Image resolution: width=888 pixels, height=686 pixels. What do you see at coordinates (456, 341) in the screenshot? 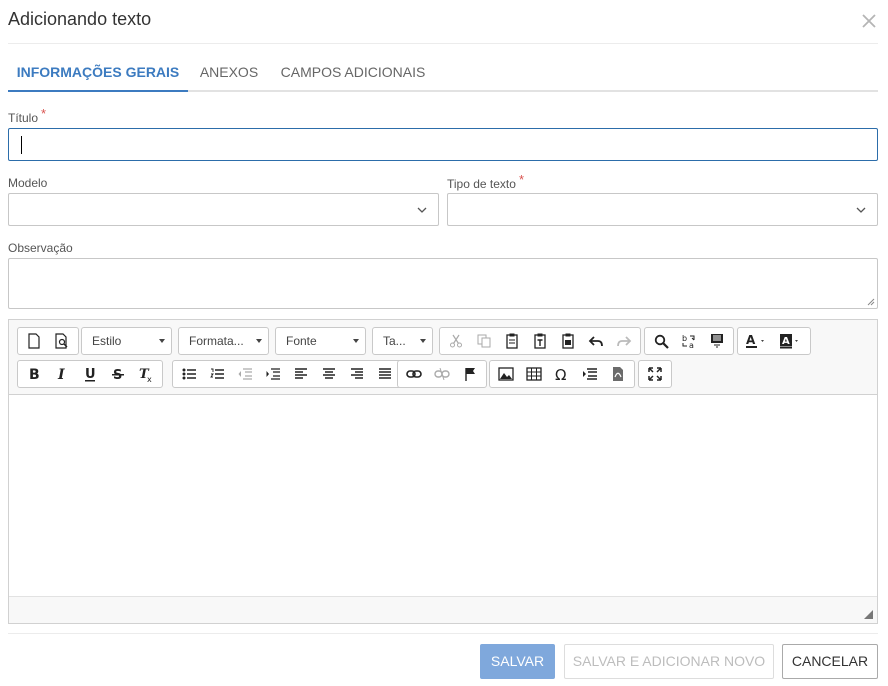
I see `cut-icon` at bounding box center [456, 341].